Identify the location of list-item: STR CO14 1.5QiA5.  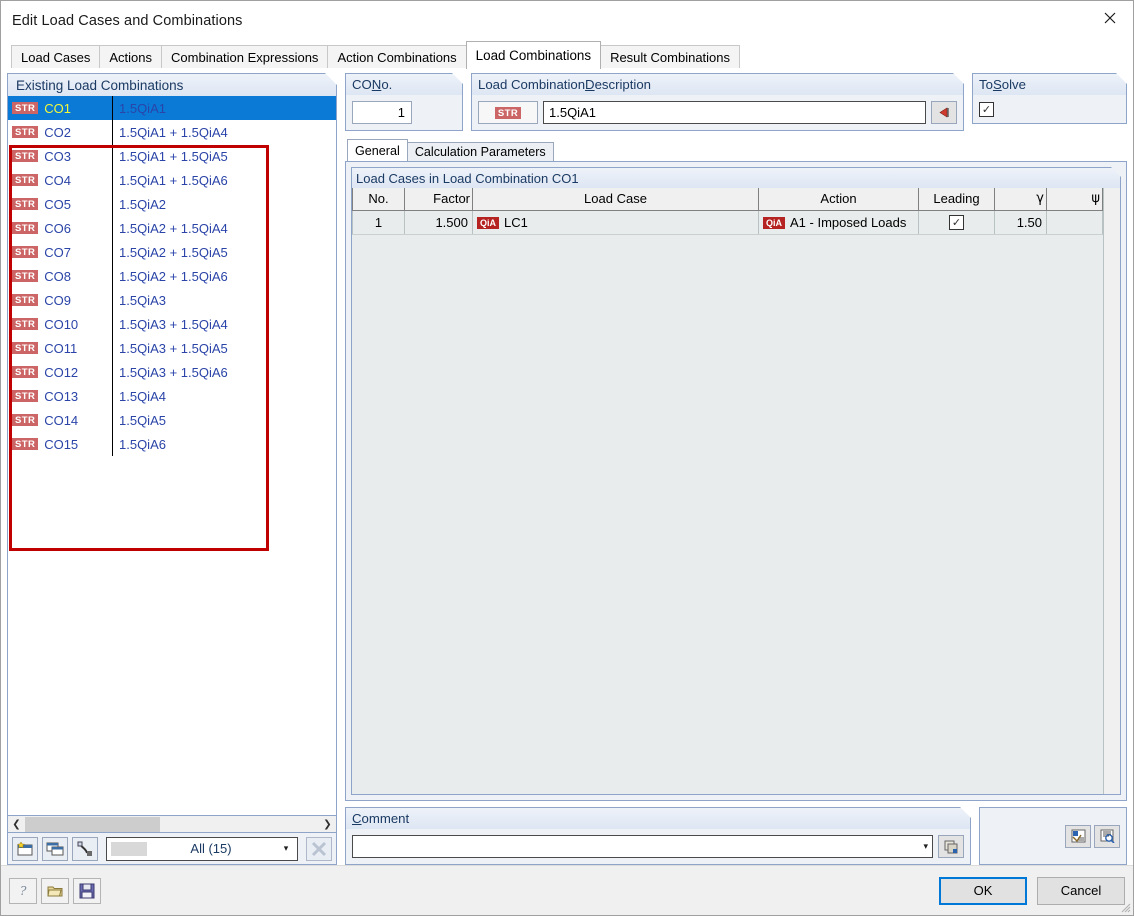
(172, 420).